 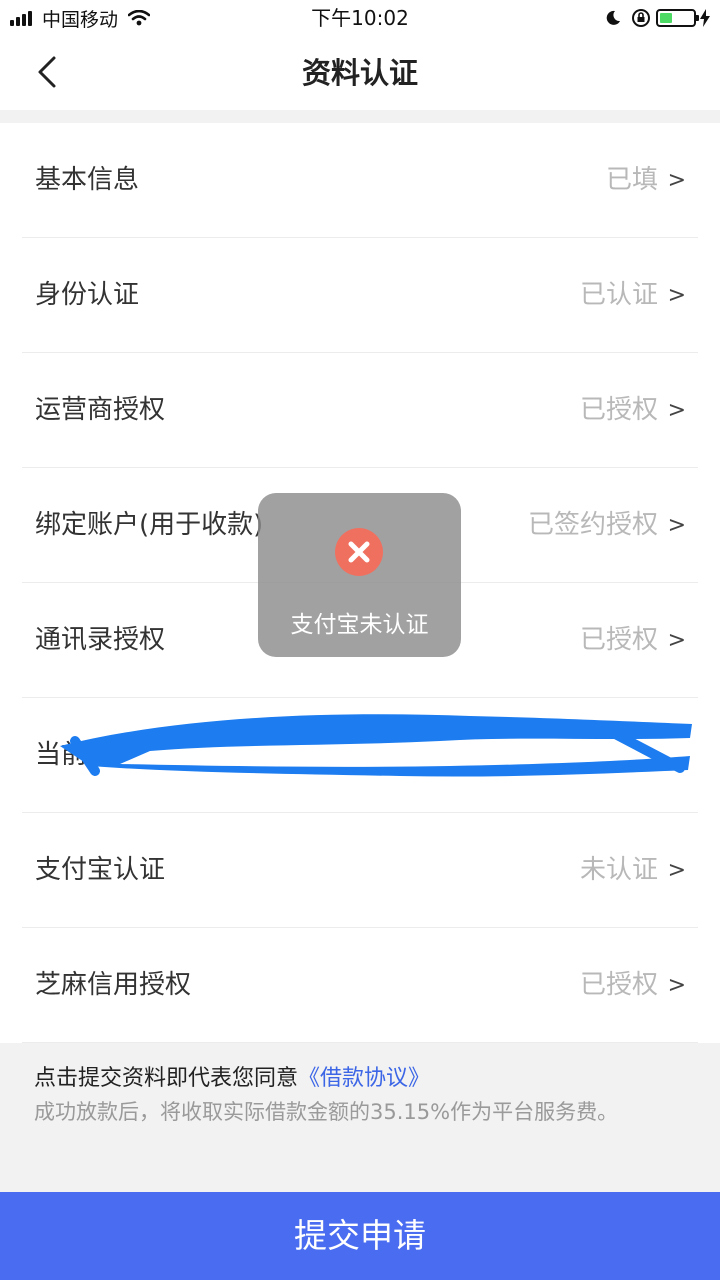 What do you see at coordinates (359, 552) in the screenshot?
I see `error-x-icon` at bounding box center [359, 552].